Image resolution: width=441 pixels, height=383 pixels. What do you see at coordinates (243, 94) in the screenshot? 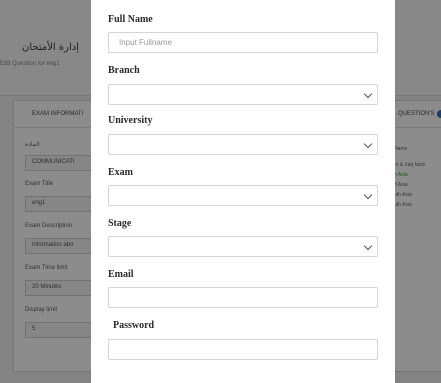
I see `branch-select` at bounding box center [243, 94].